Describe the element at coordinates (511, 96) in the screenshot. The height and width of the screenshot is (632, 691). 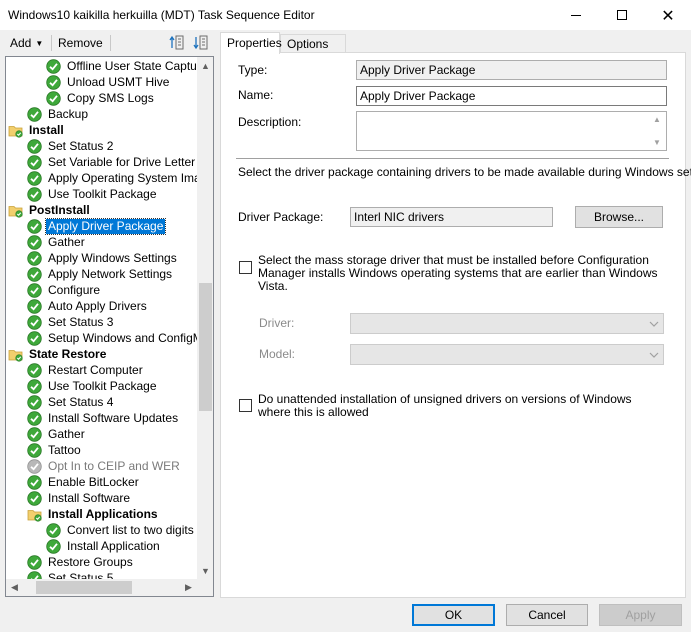
I see `name-field: Apply Driver Package` at that location.